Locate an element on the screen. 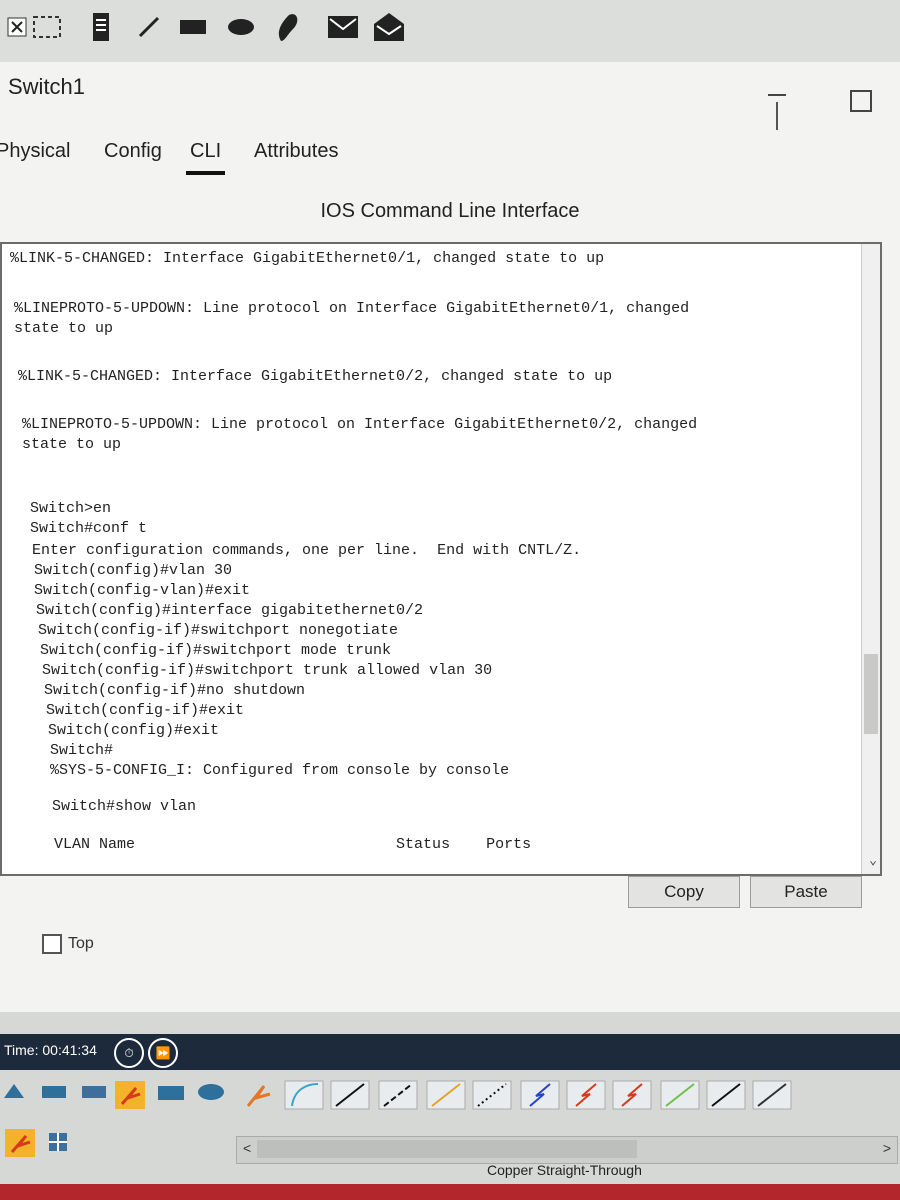 This screenshot has height=1200, width=900. serial-dte-icon is located at coordinates (632, 1095).